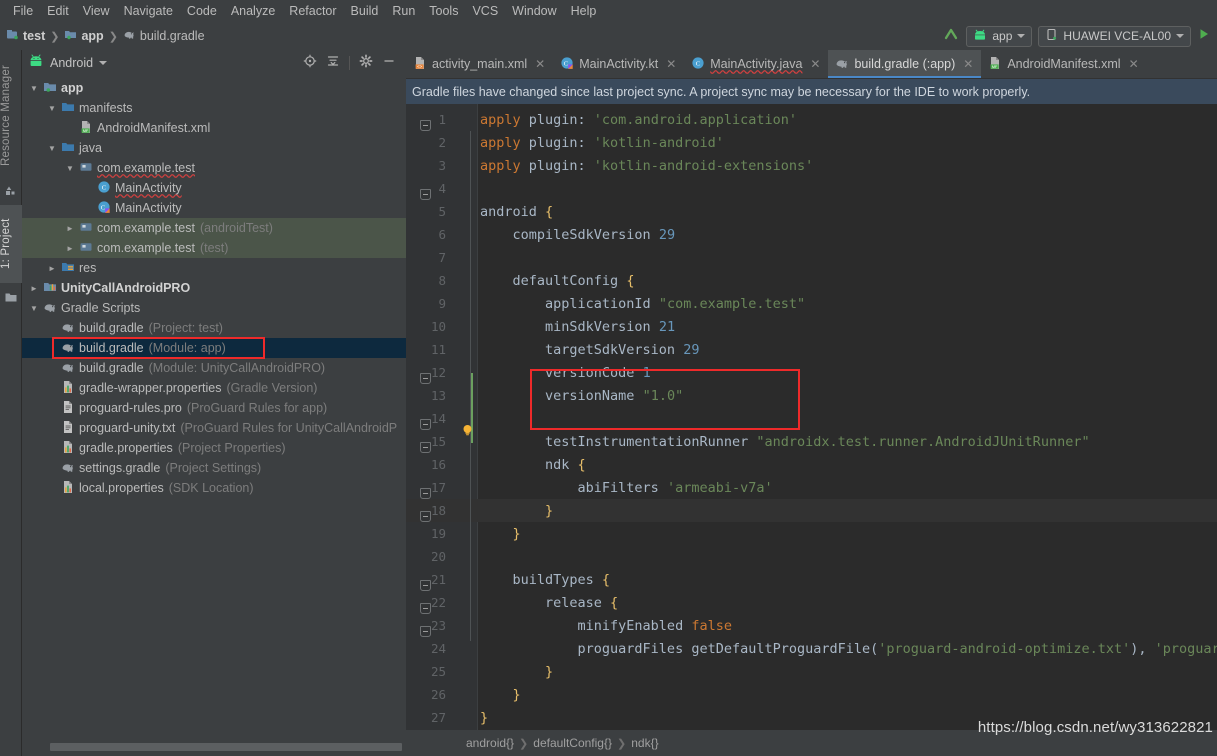 The width and height of the screenshot is (1217, 756). Describe the element at coordinates (811, 694) in the screenshot. I see `code-line: 26 }` at that location.